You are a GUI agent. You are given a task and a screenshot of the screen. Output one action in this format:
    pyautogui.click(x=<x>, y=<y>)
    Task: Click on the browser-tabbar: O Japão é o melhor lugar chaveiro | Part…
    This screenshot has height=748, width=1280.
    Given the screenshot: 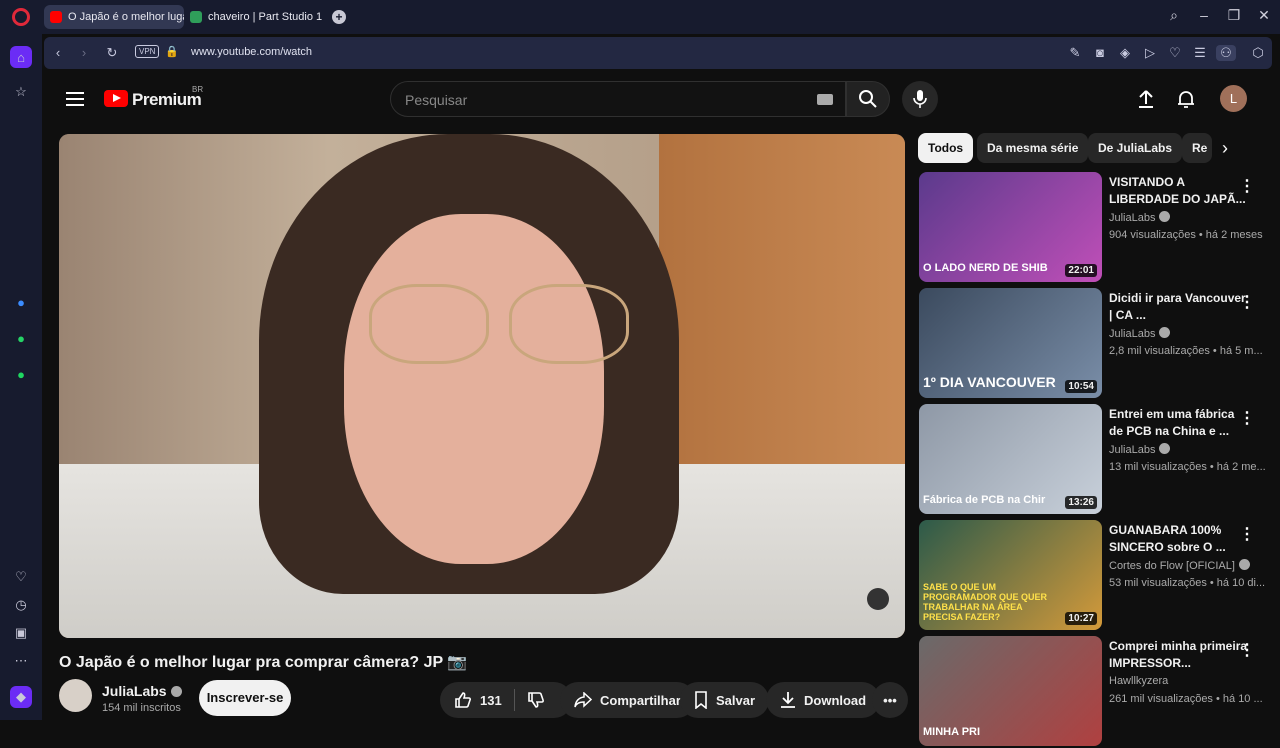 What is the action you would take?
    pyautogui.click(x=640, y=17)
    